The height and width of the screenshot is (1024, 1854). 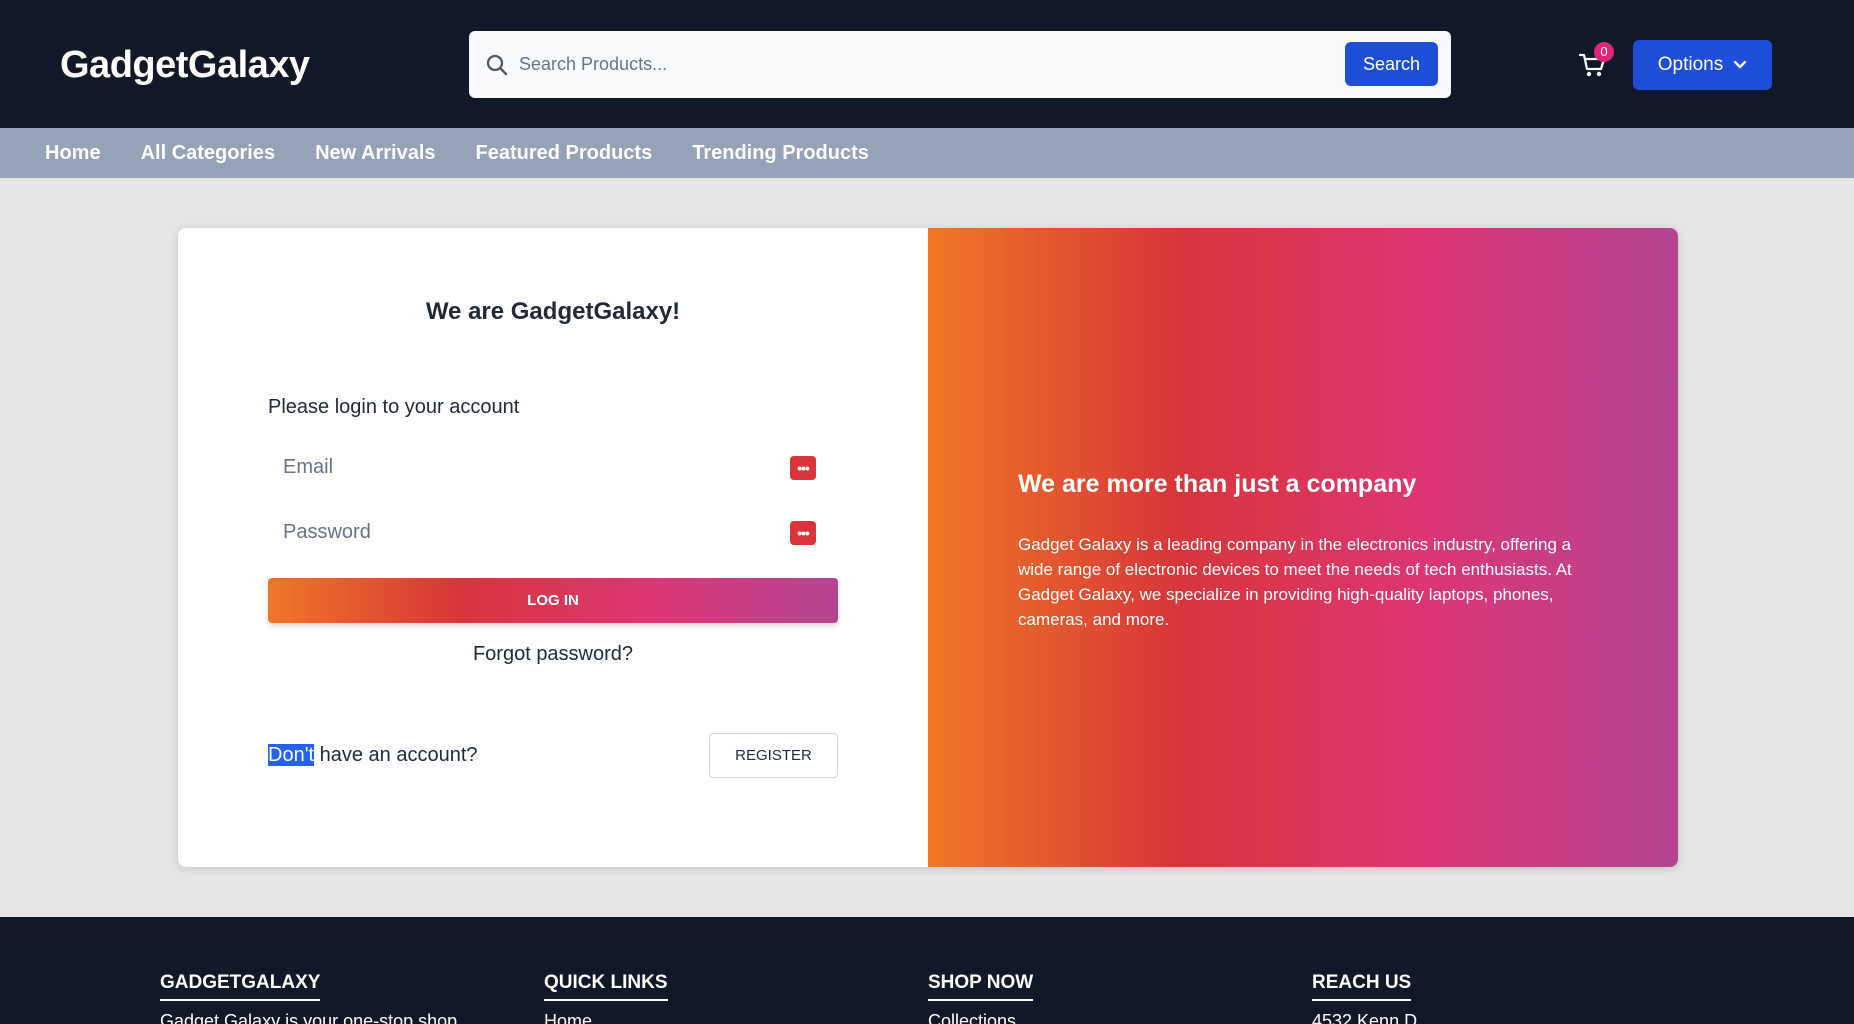 I want to click on nav-item-featured-products: Featured Products, so click(x=564, y=153).